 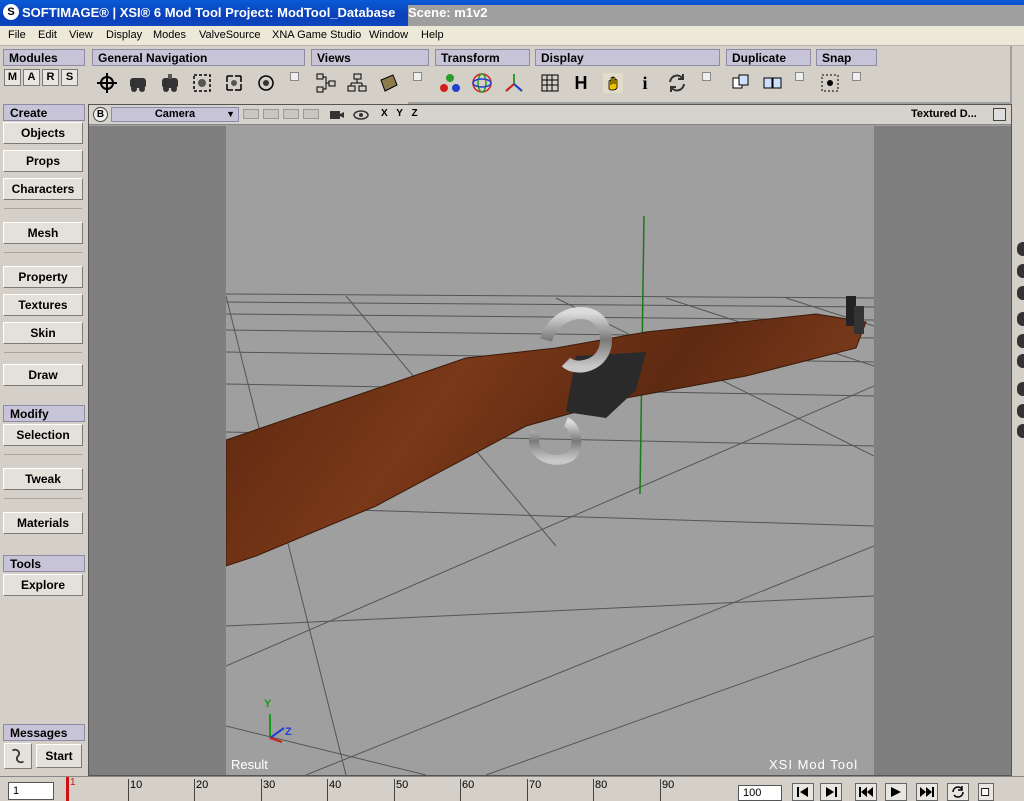 I want to click on snap-icon, so click(x=830, y=83).